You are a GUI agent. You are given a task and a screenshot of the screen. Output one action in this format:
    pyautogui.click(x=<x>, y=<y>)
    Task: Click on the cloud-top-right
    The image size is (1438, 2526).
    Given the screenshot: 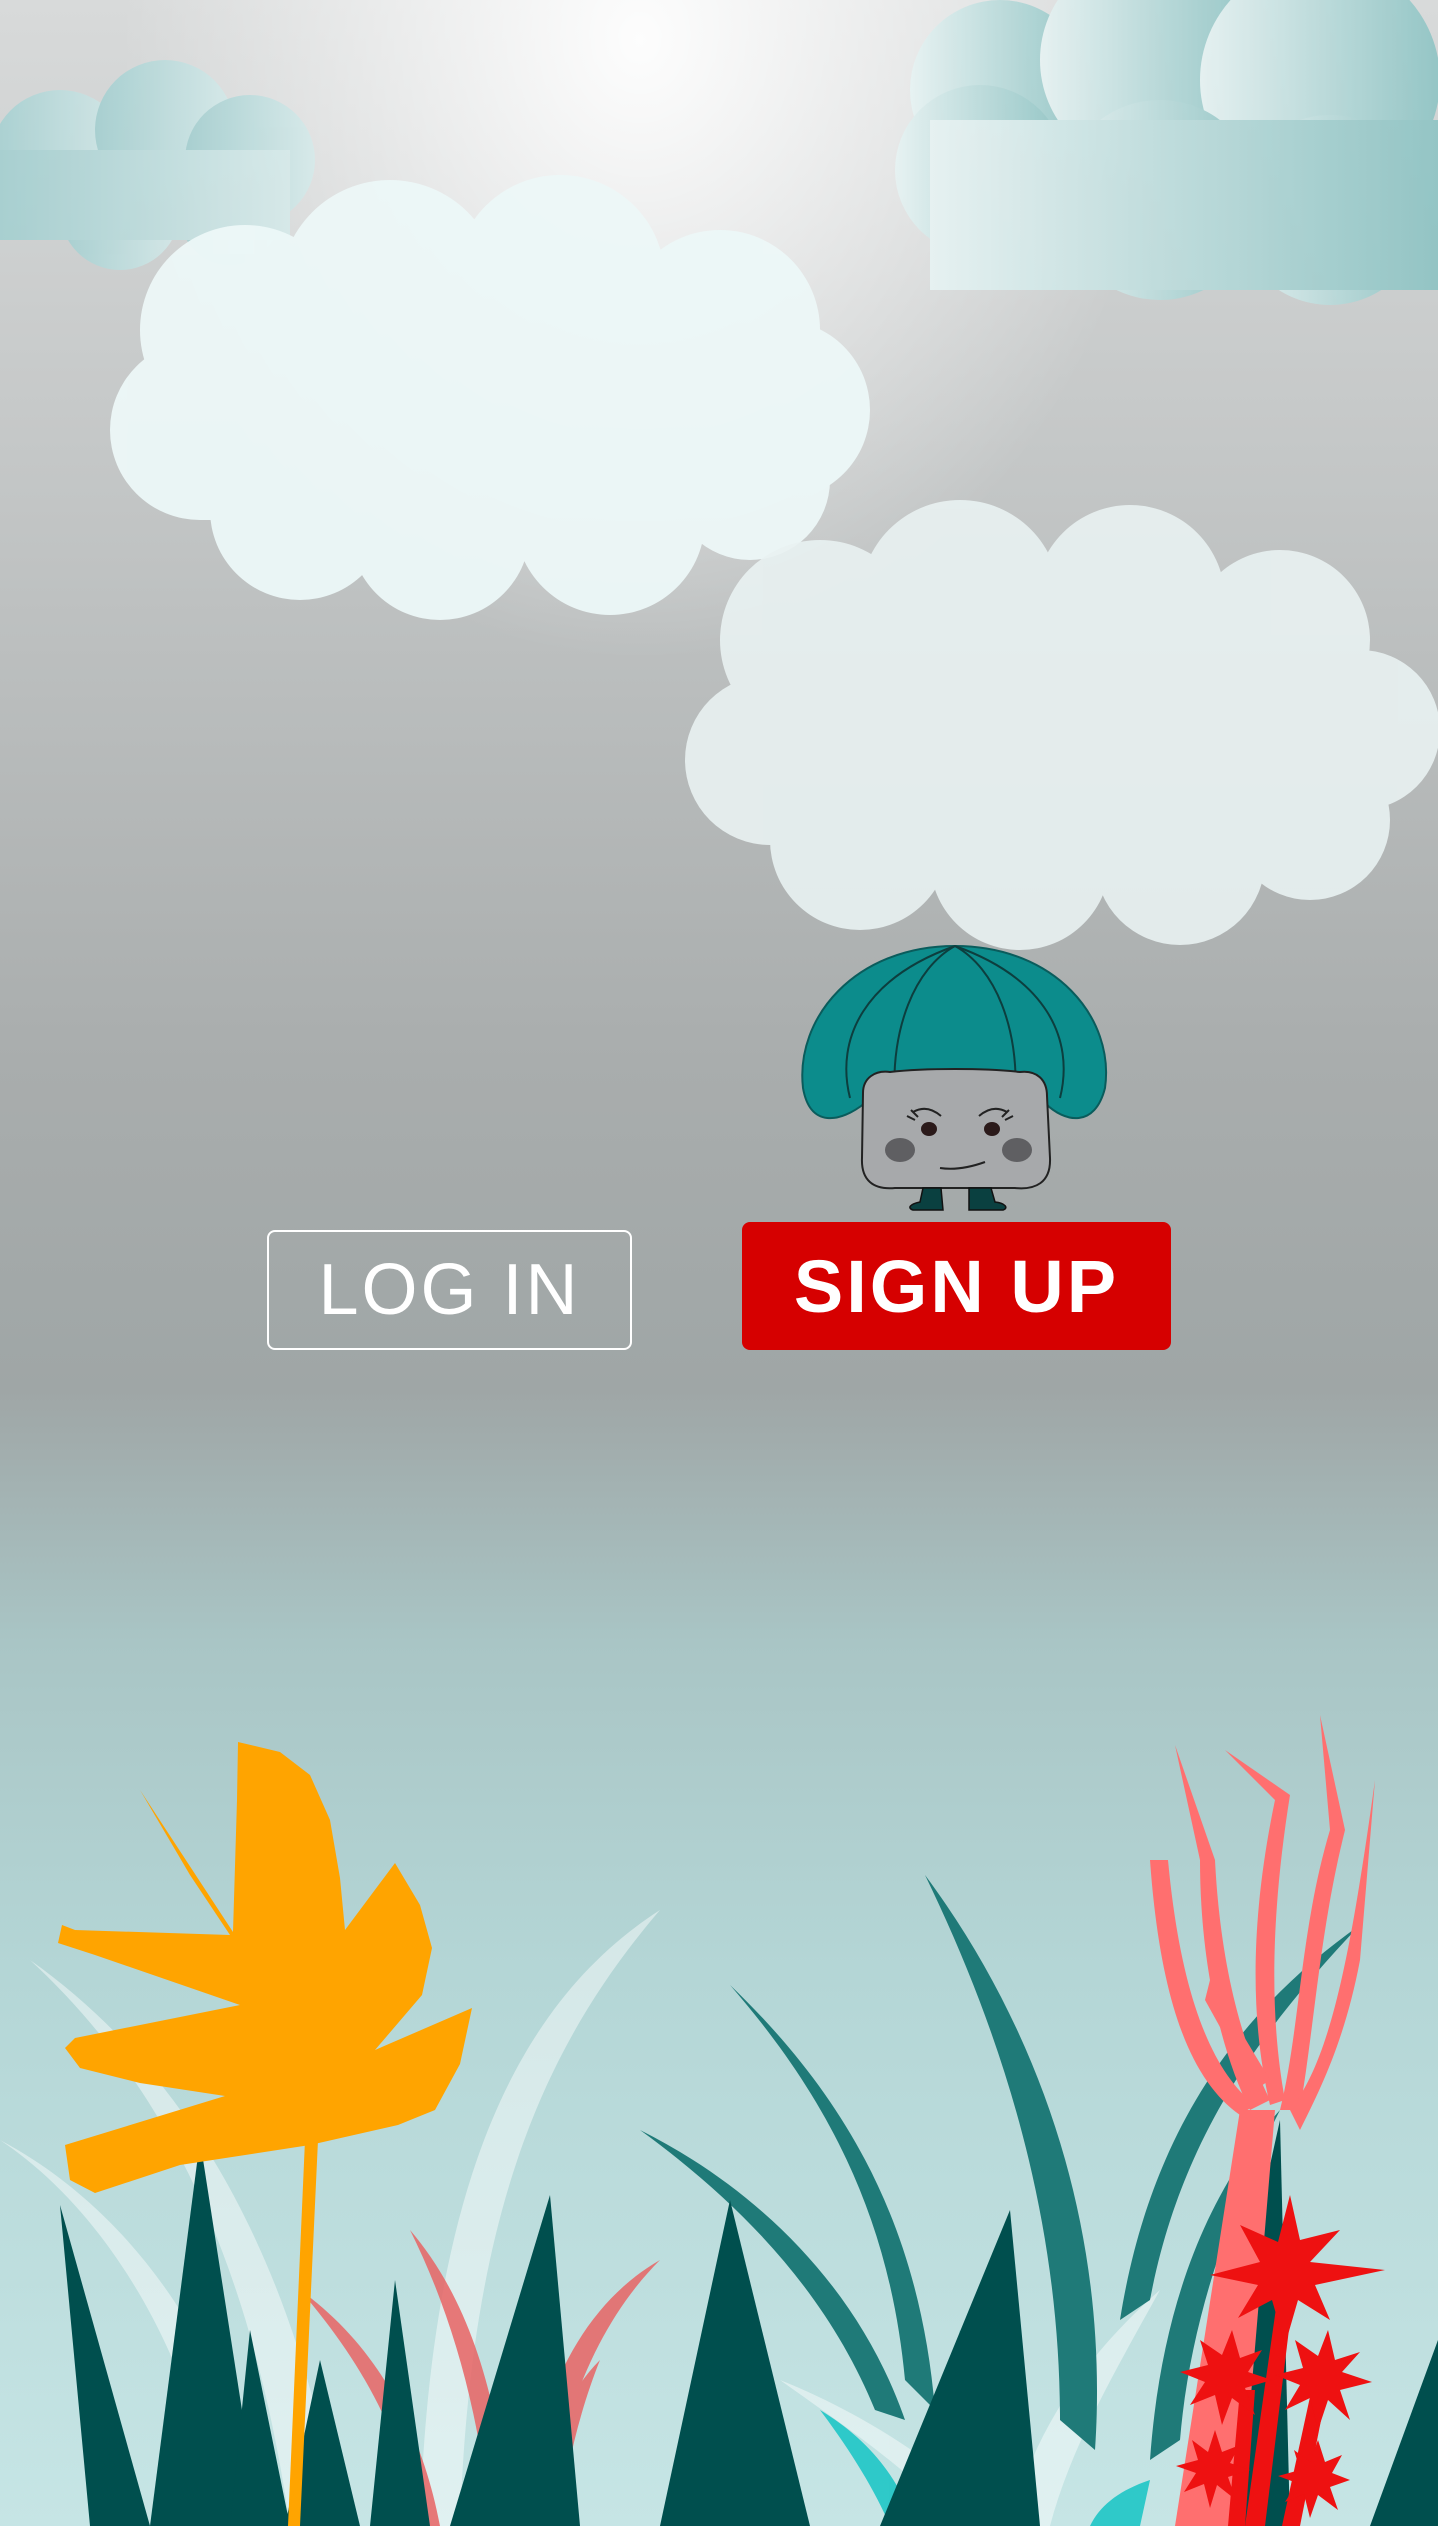 What is the action you would take?
    pyautogui.click(x=1166, y=152)
    